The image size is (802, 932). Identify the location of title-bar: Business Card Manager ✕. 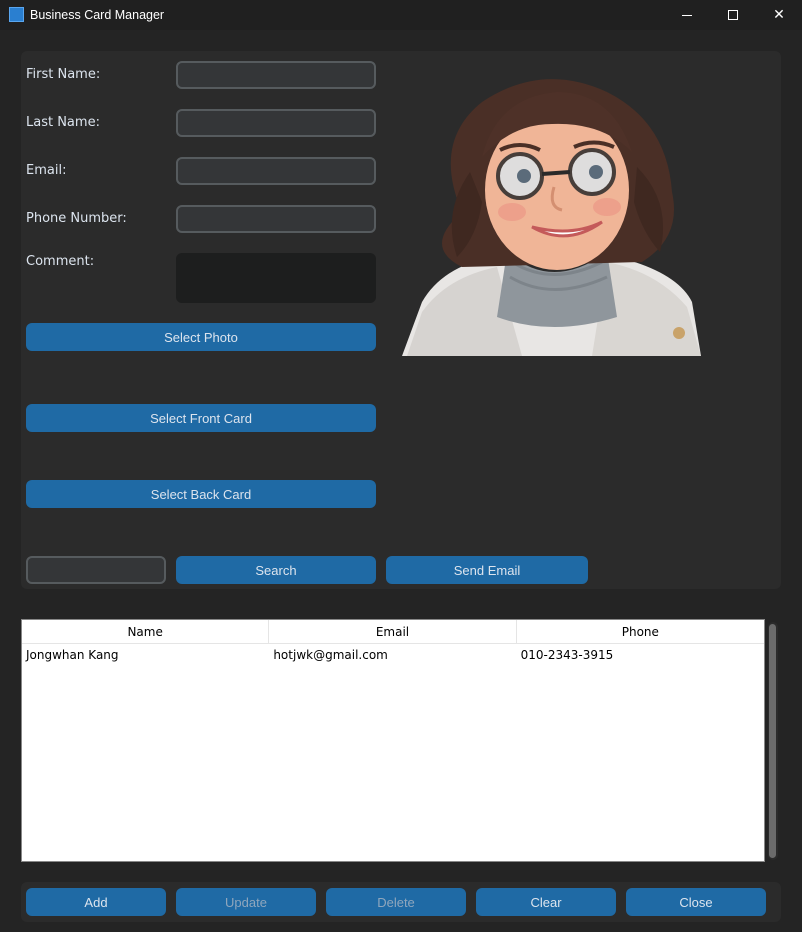
(401, 15).